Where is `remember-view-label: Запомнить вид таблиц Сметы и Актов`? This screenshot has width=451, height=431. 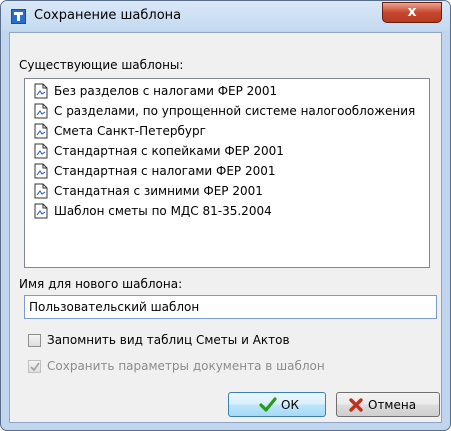
remember-view-label: Запомнить вид таблиц Сметы и Актов is located at coordinates (168, 340).